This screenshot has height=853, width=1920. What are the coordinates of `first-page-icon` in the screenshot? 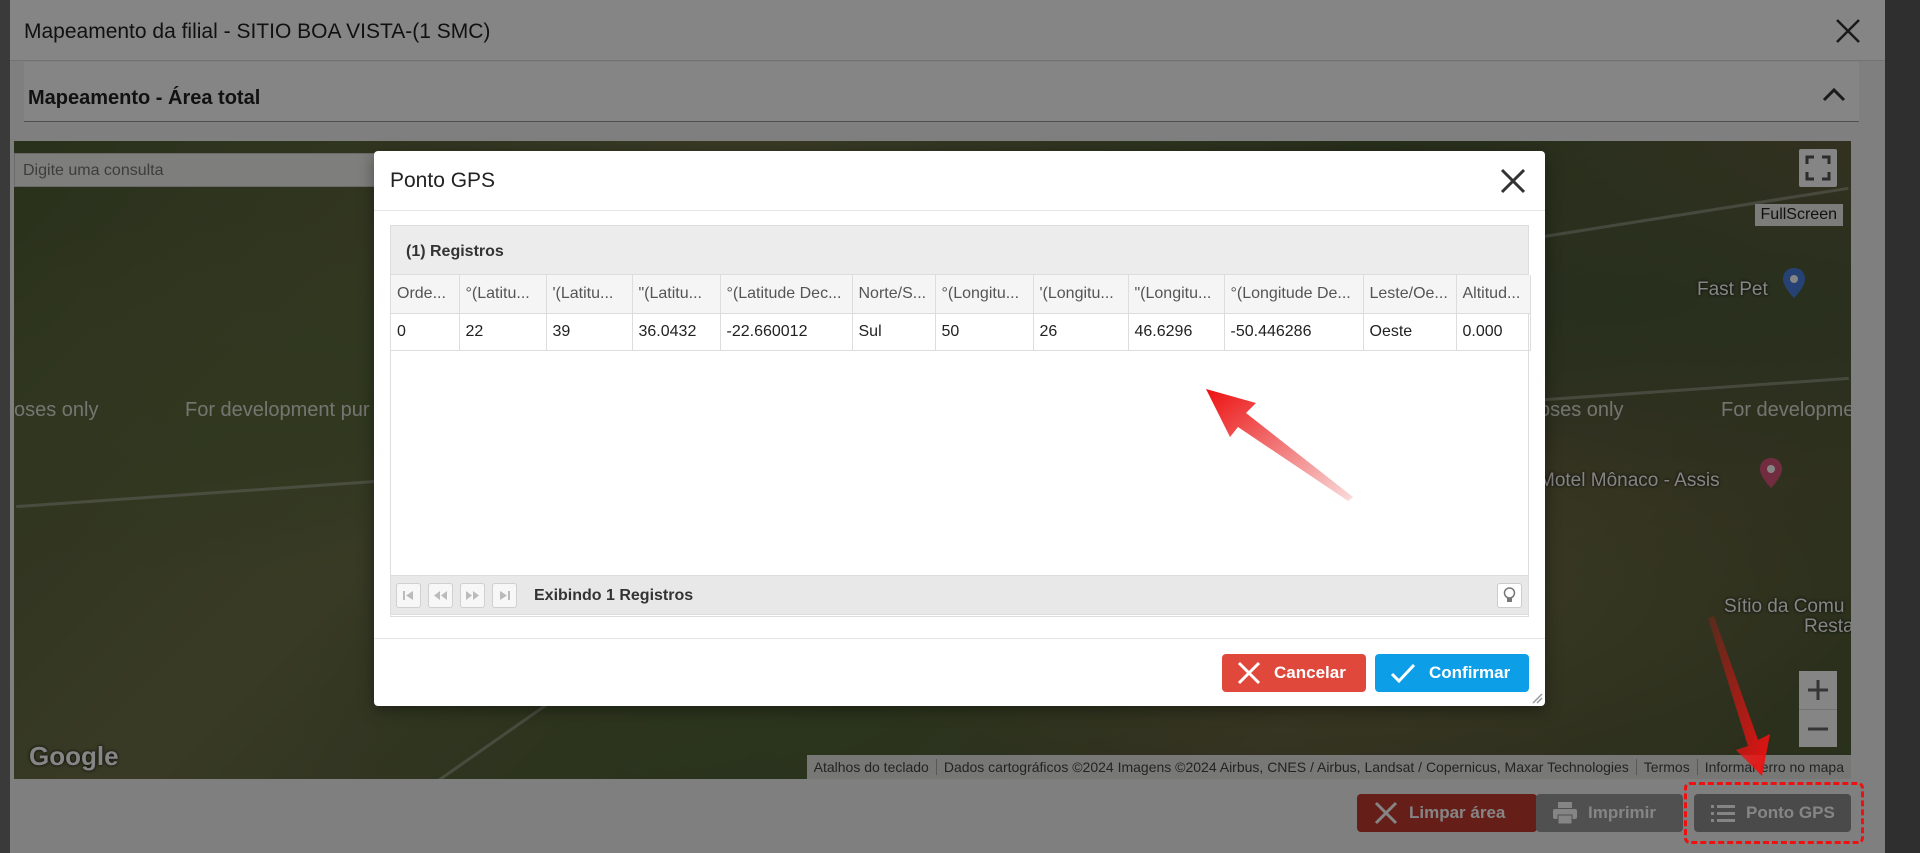 It's located at (408, 595).